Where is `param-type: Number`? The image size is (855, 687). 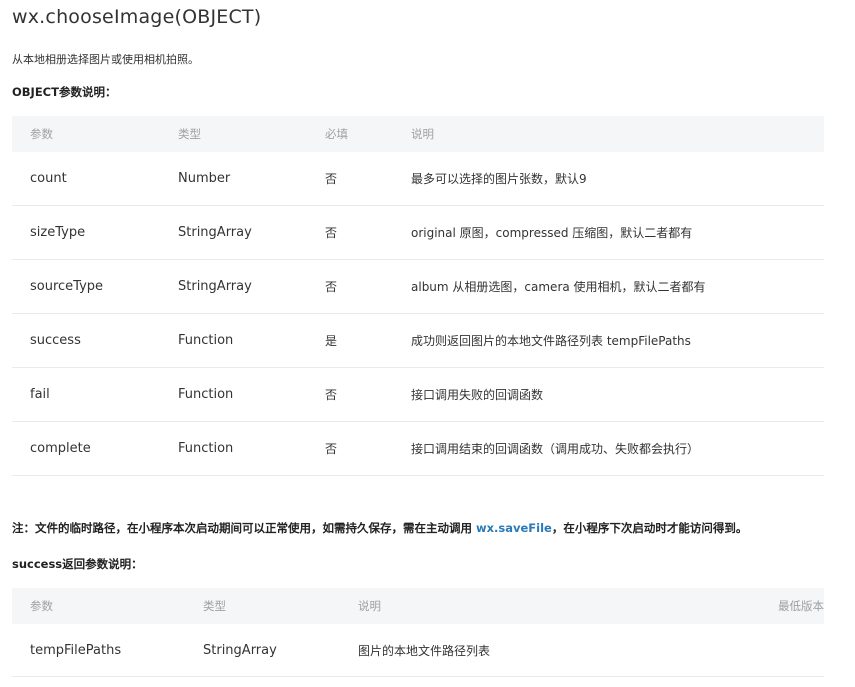 param-type: Number is located at coordinates (233, 179).